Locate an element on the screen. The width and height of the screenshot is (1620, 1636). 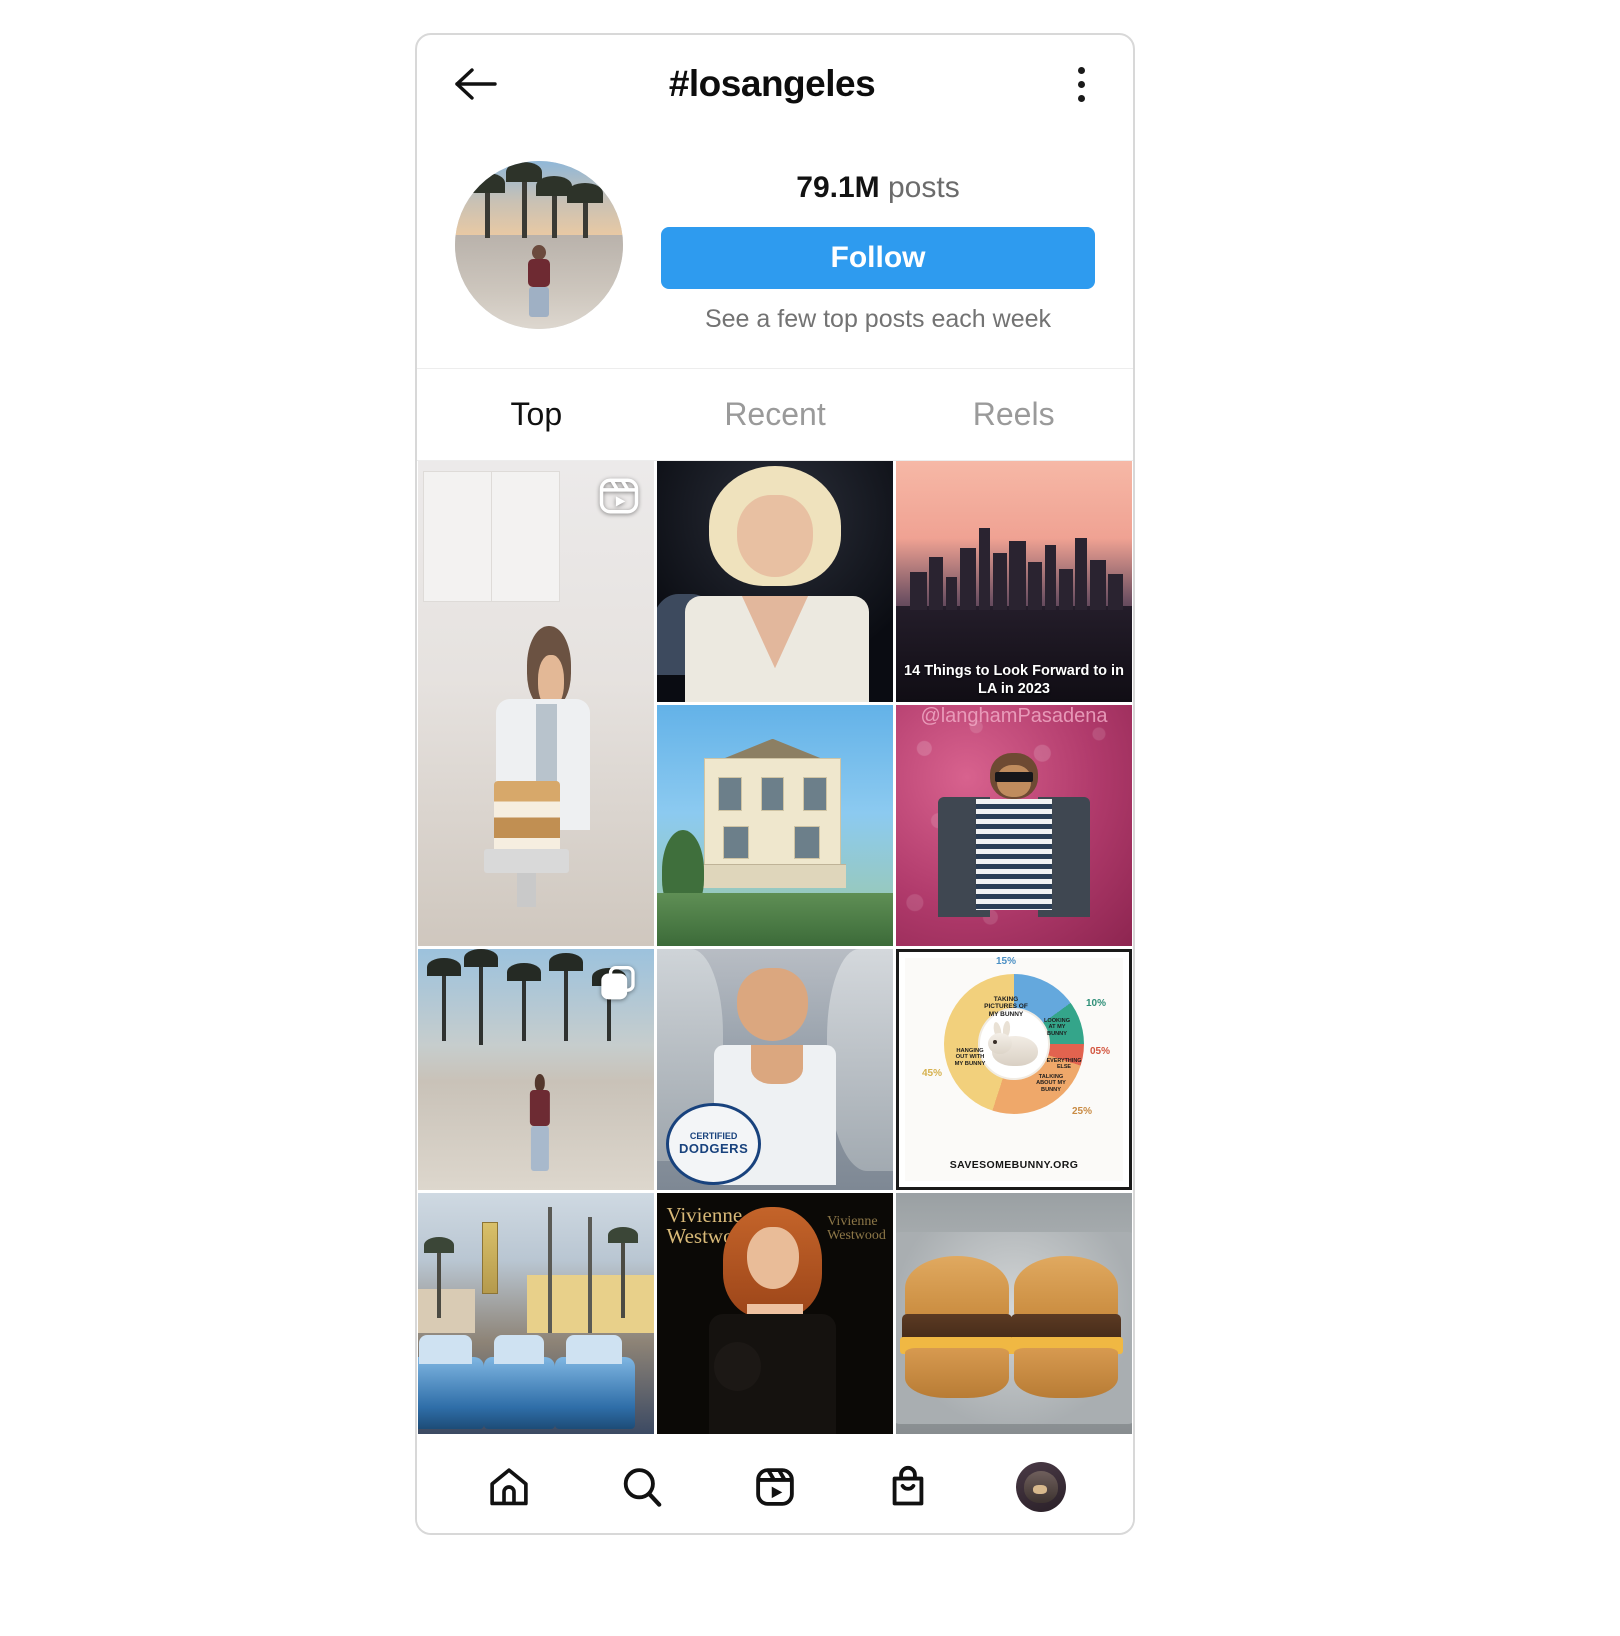
post-handle-overlay: @langhamPasadena is located at coordinates (1014, 716).